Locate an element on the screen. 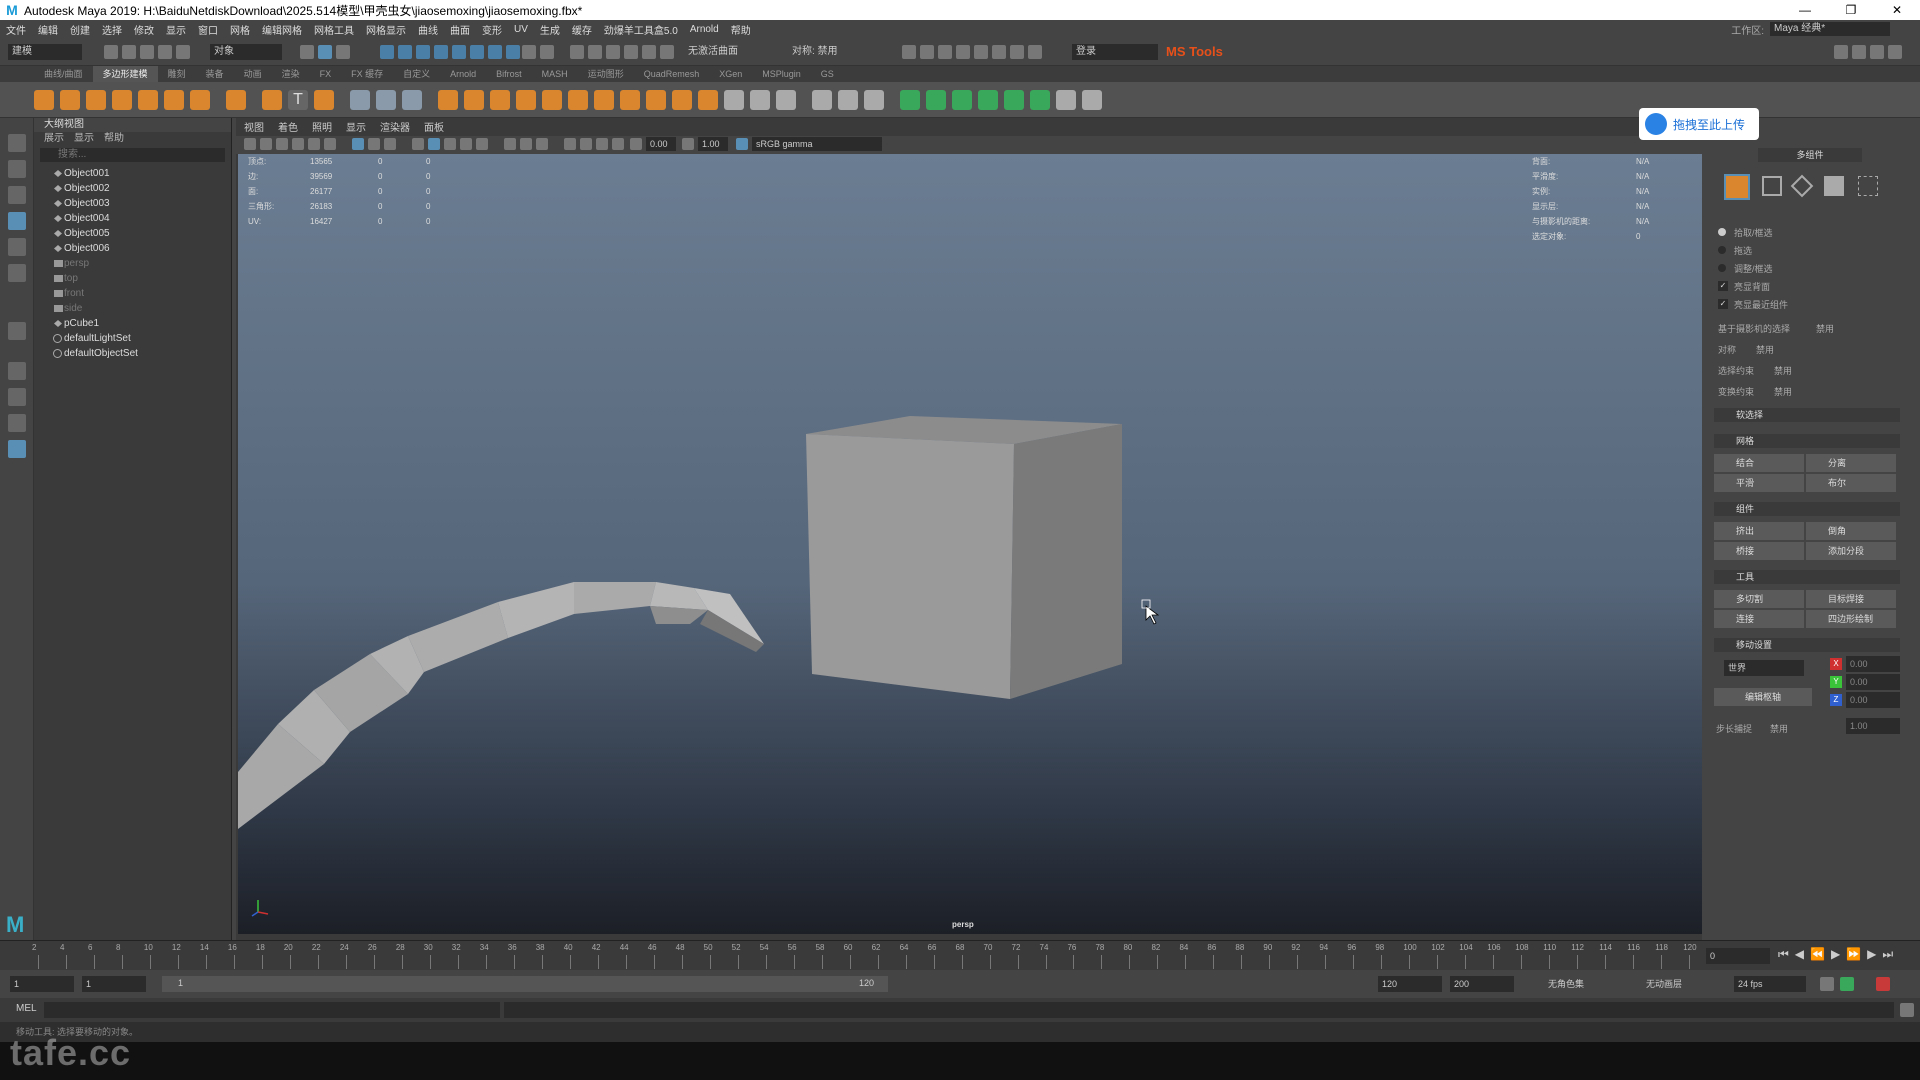  poly-disc-icon is located at coordinates (200, 100).